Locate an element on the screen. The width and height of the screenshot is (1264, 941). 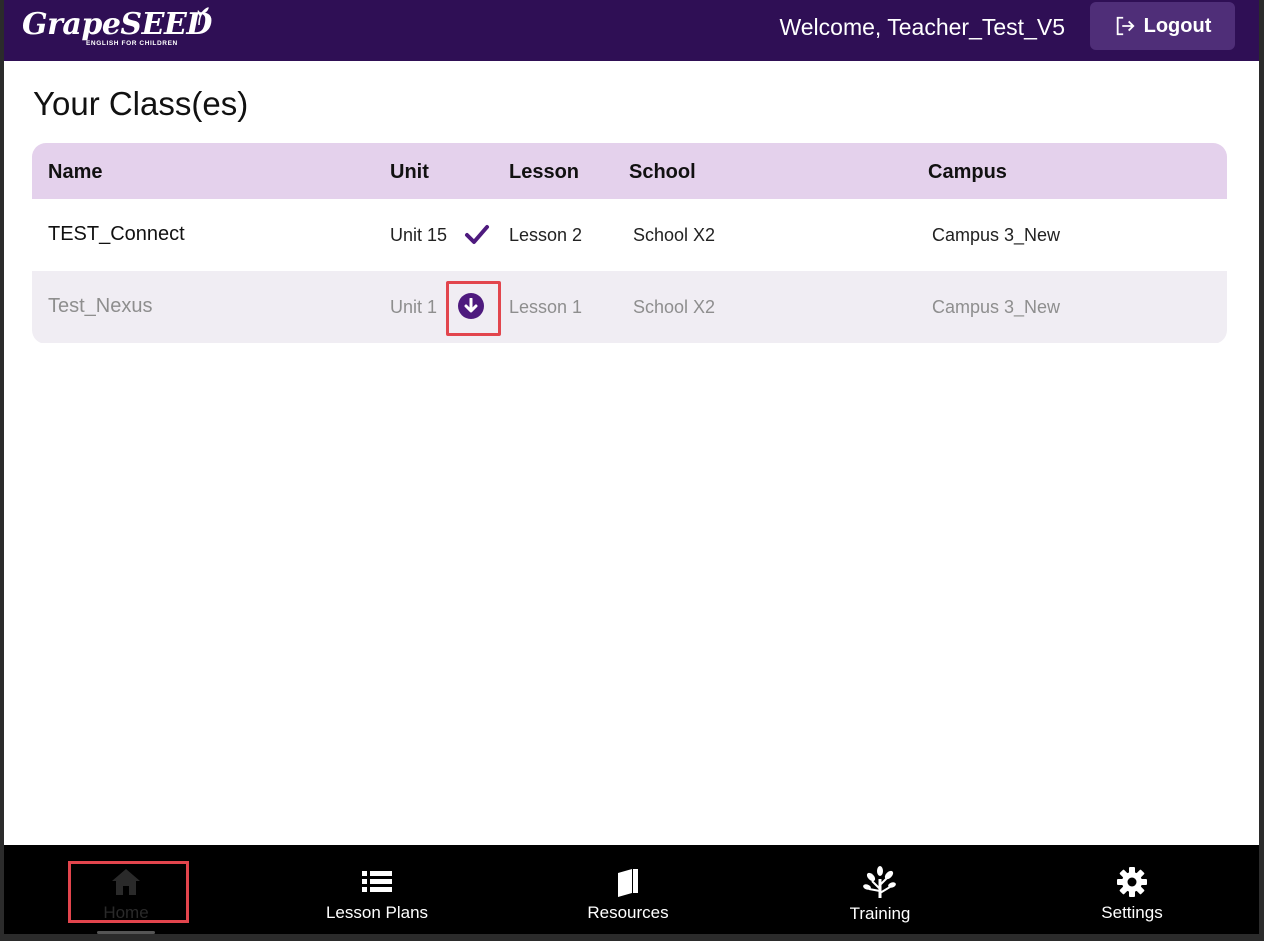
class-unit: Unit 15 is located at coordinates (419, 235).